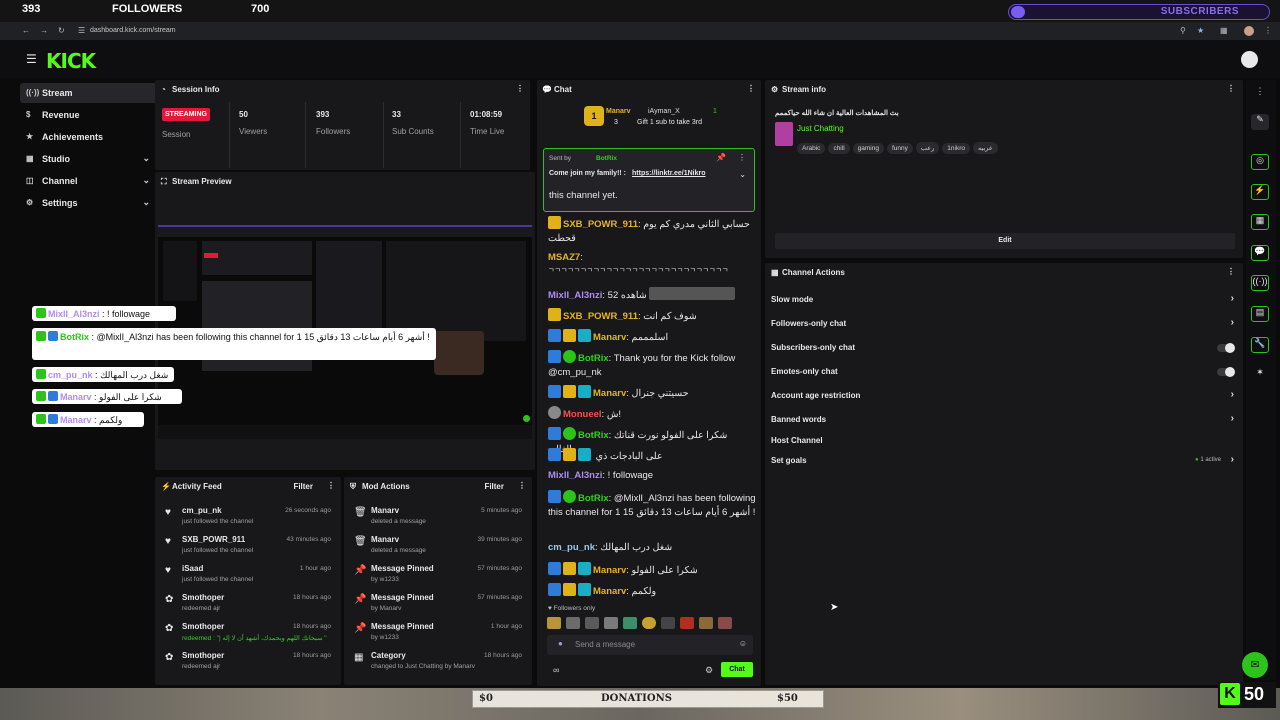 This screenshot has height=720, width=1280. Describe the element at coordinates (1260, 222) in the screenshot. I see `mod-widget-icon: ▦` at that location.